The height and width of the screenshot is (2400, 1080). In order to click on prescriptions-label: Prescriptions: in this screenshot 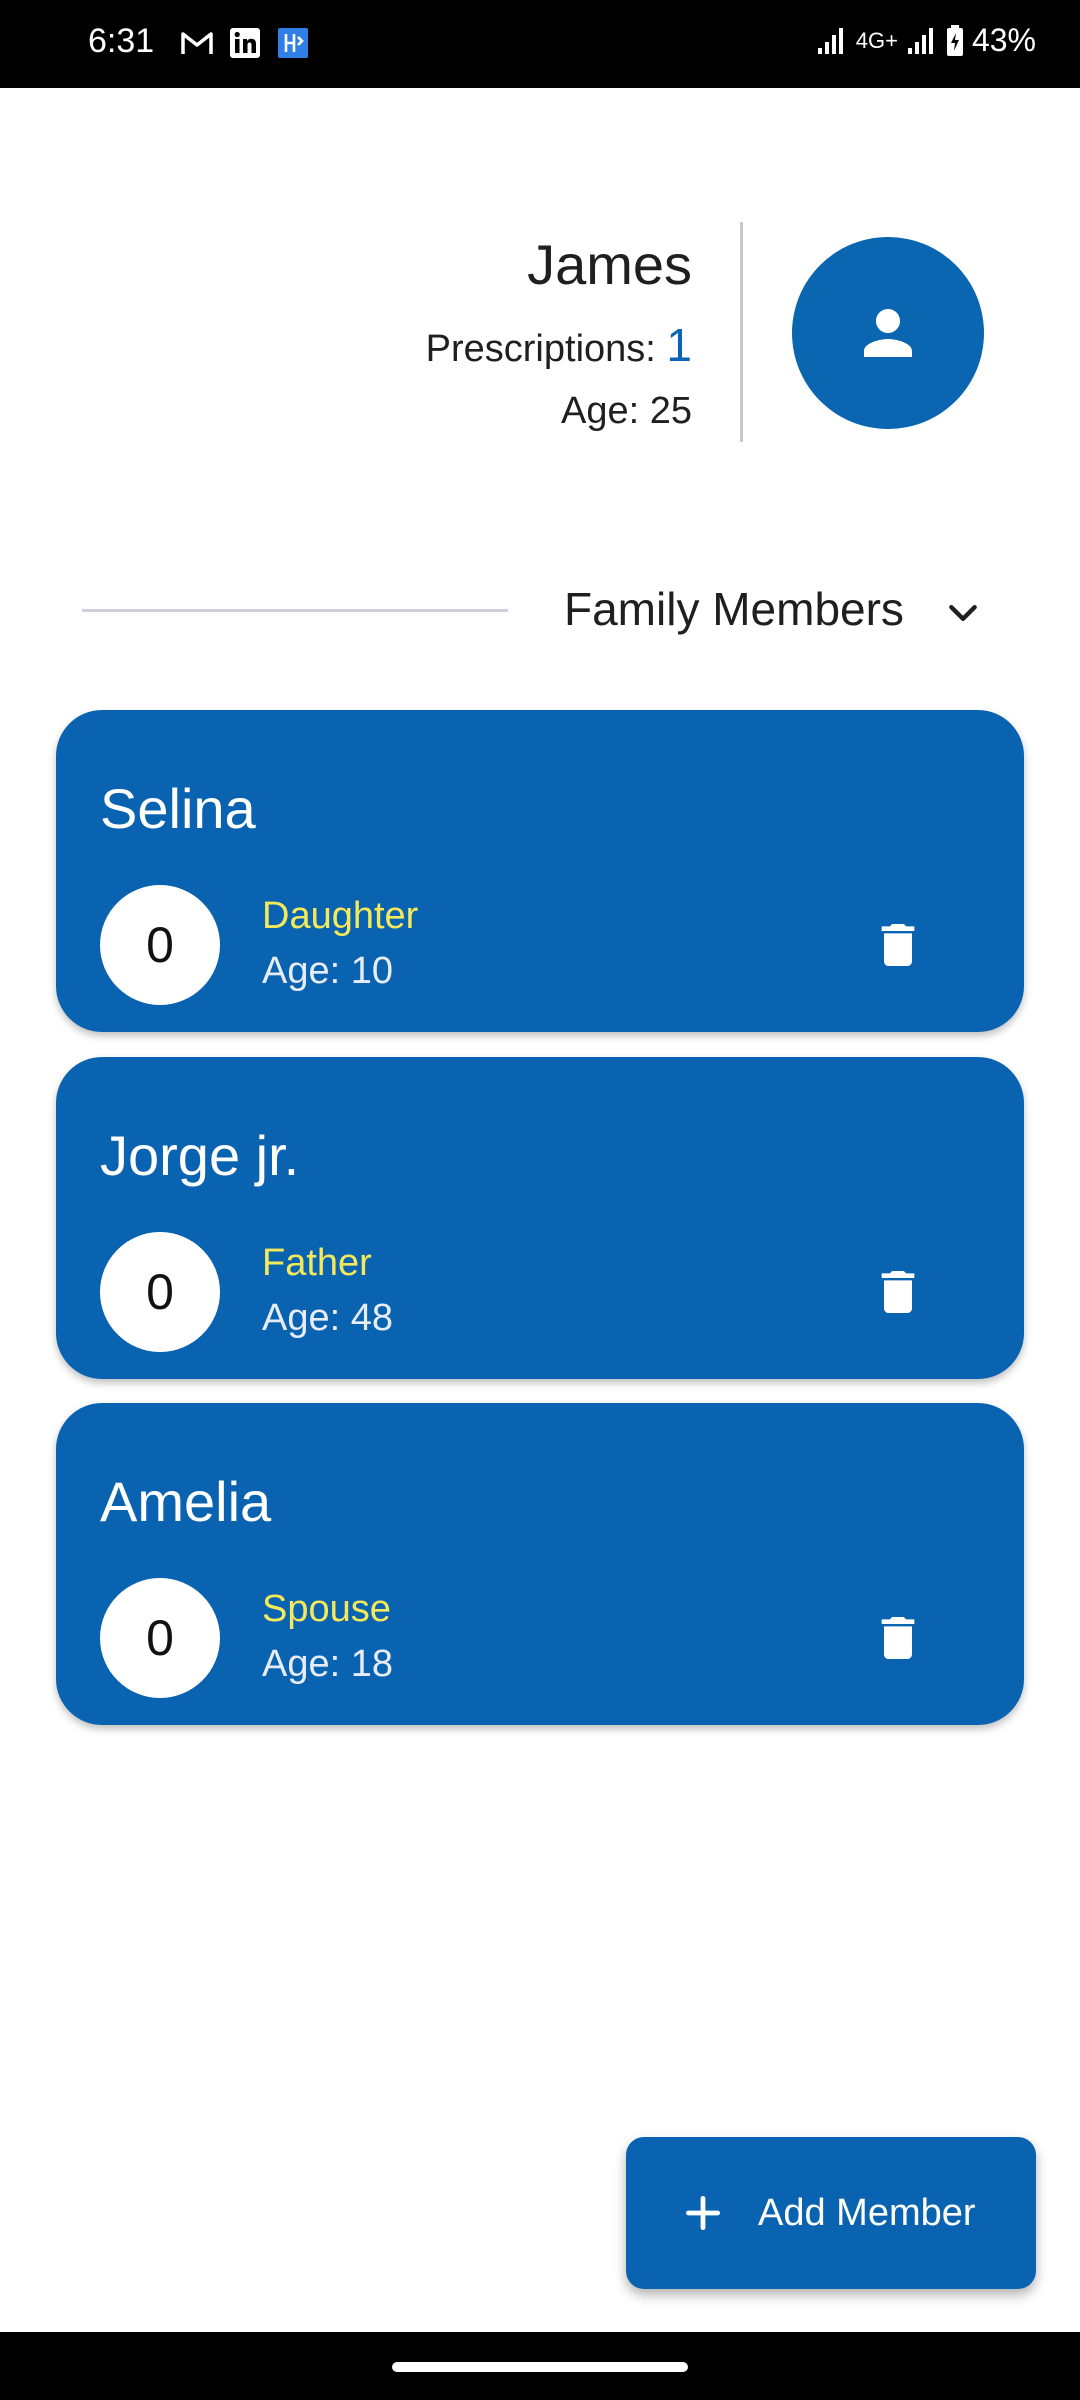, I will do `click(540, 349)`.